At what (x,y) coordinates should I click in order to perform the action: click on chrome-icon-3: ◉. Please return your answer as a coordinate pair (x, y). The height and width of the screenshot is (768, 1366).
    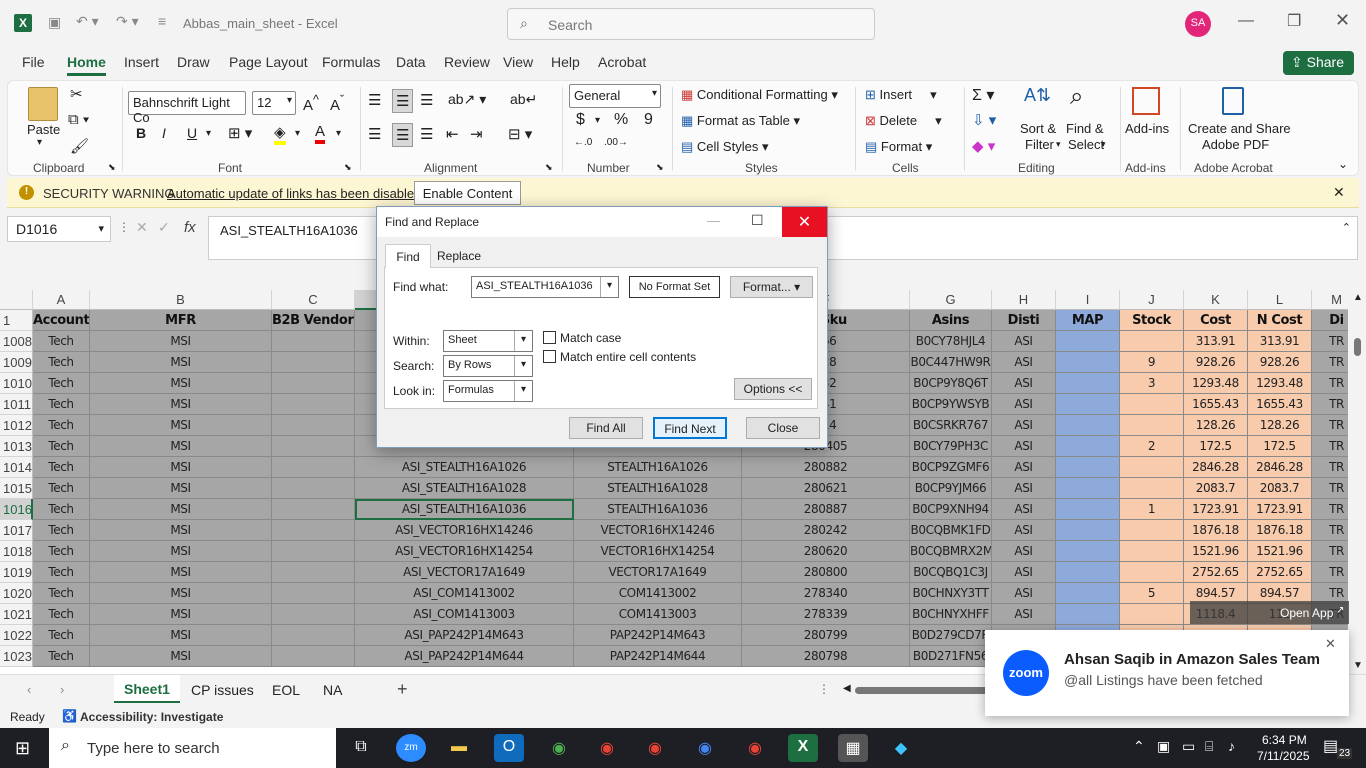
    Looking at the image, I should click on (655, 748).